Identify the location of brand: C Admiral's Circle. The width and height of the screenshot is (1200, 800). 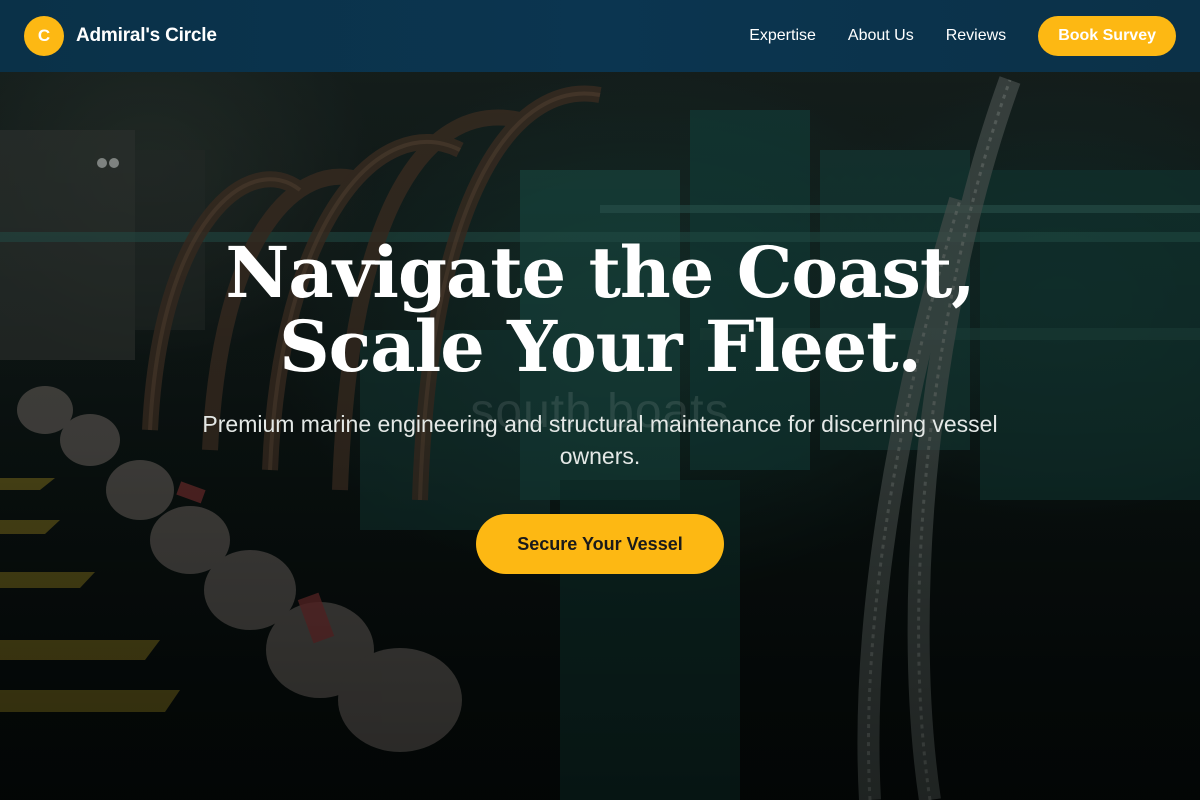
(120, 36).